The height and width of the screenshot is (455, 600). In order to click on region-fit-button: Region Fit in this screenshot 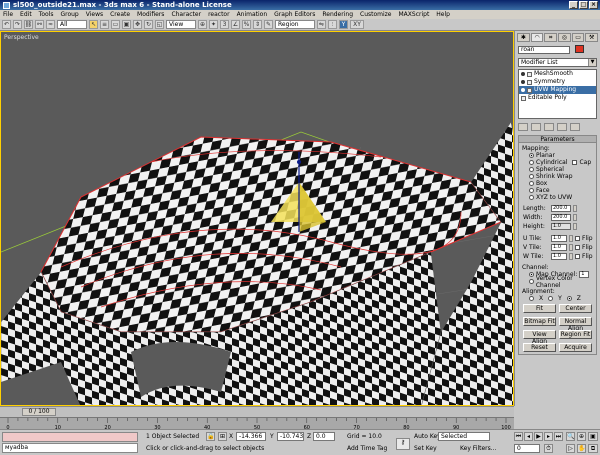, I will do `click(575, 334)`.